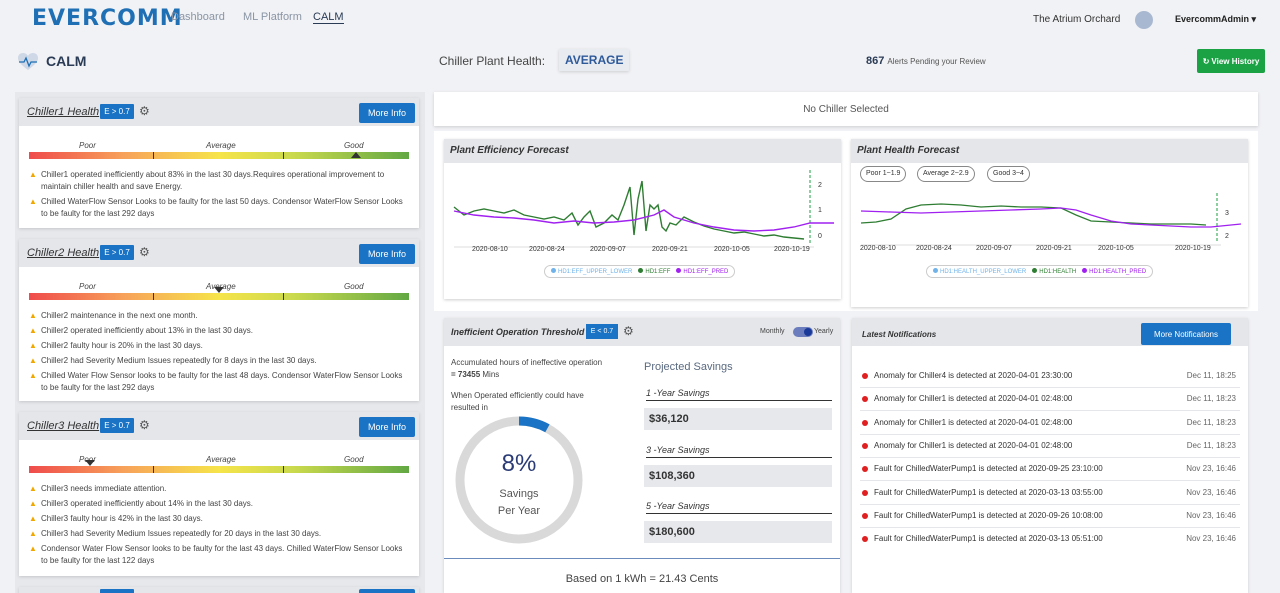 The width and height of the screenshot is (1280, 593). What do you see at coordinates (63, 426) in the screenshot?
I see `chiller3-title: Chiller3 Health` at bounding box center [63, 426].